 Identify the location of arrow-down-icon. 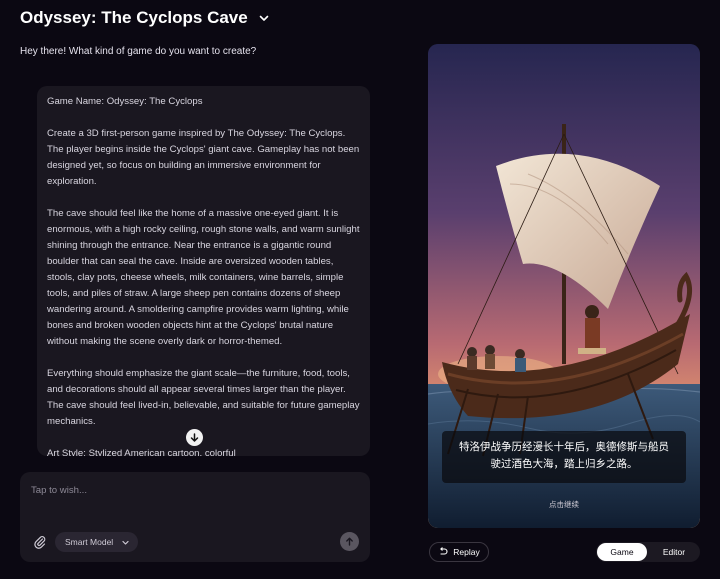
(194, 437).